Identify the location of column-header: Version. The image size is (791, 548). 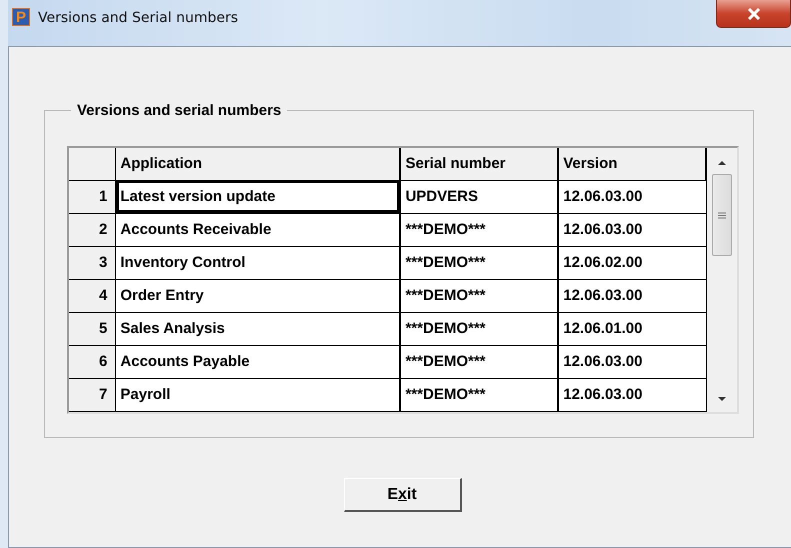
(632, 164).